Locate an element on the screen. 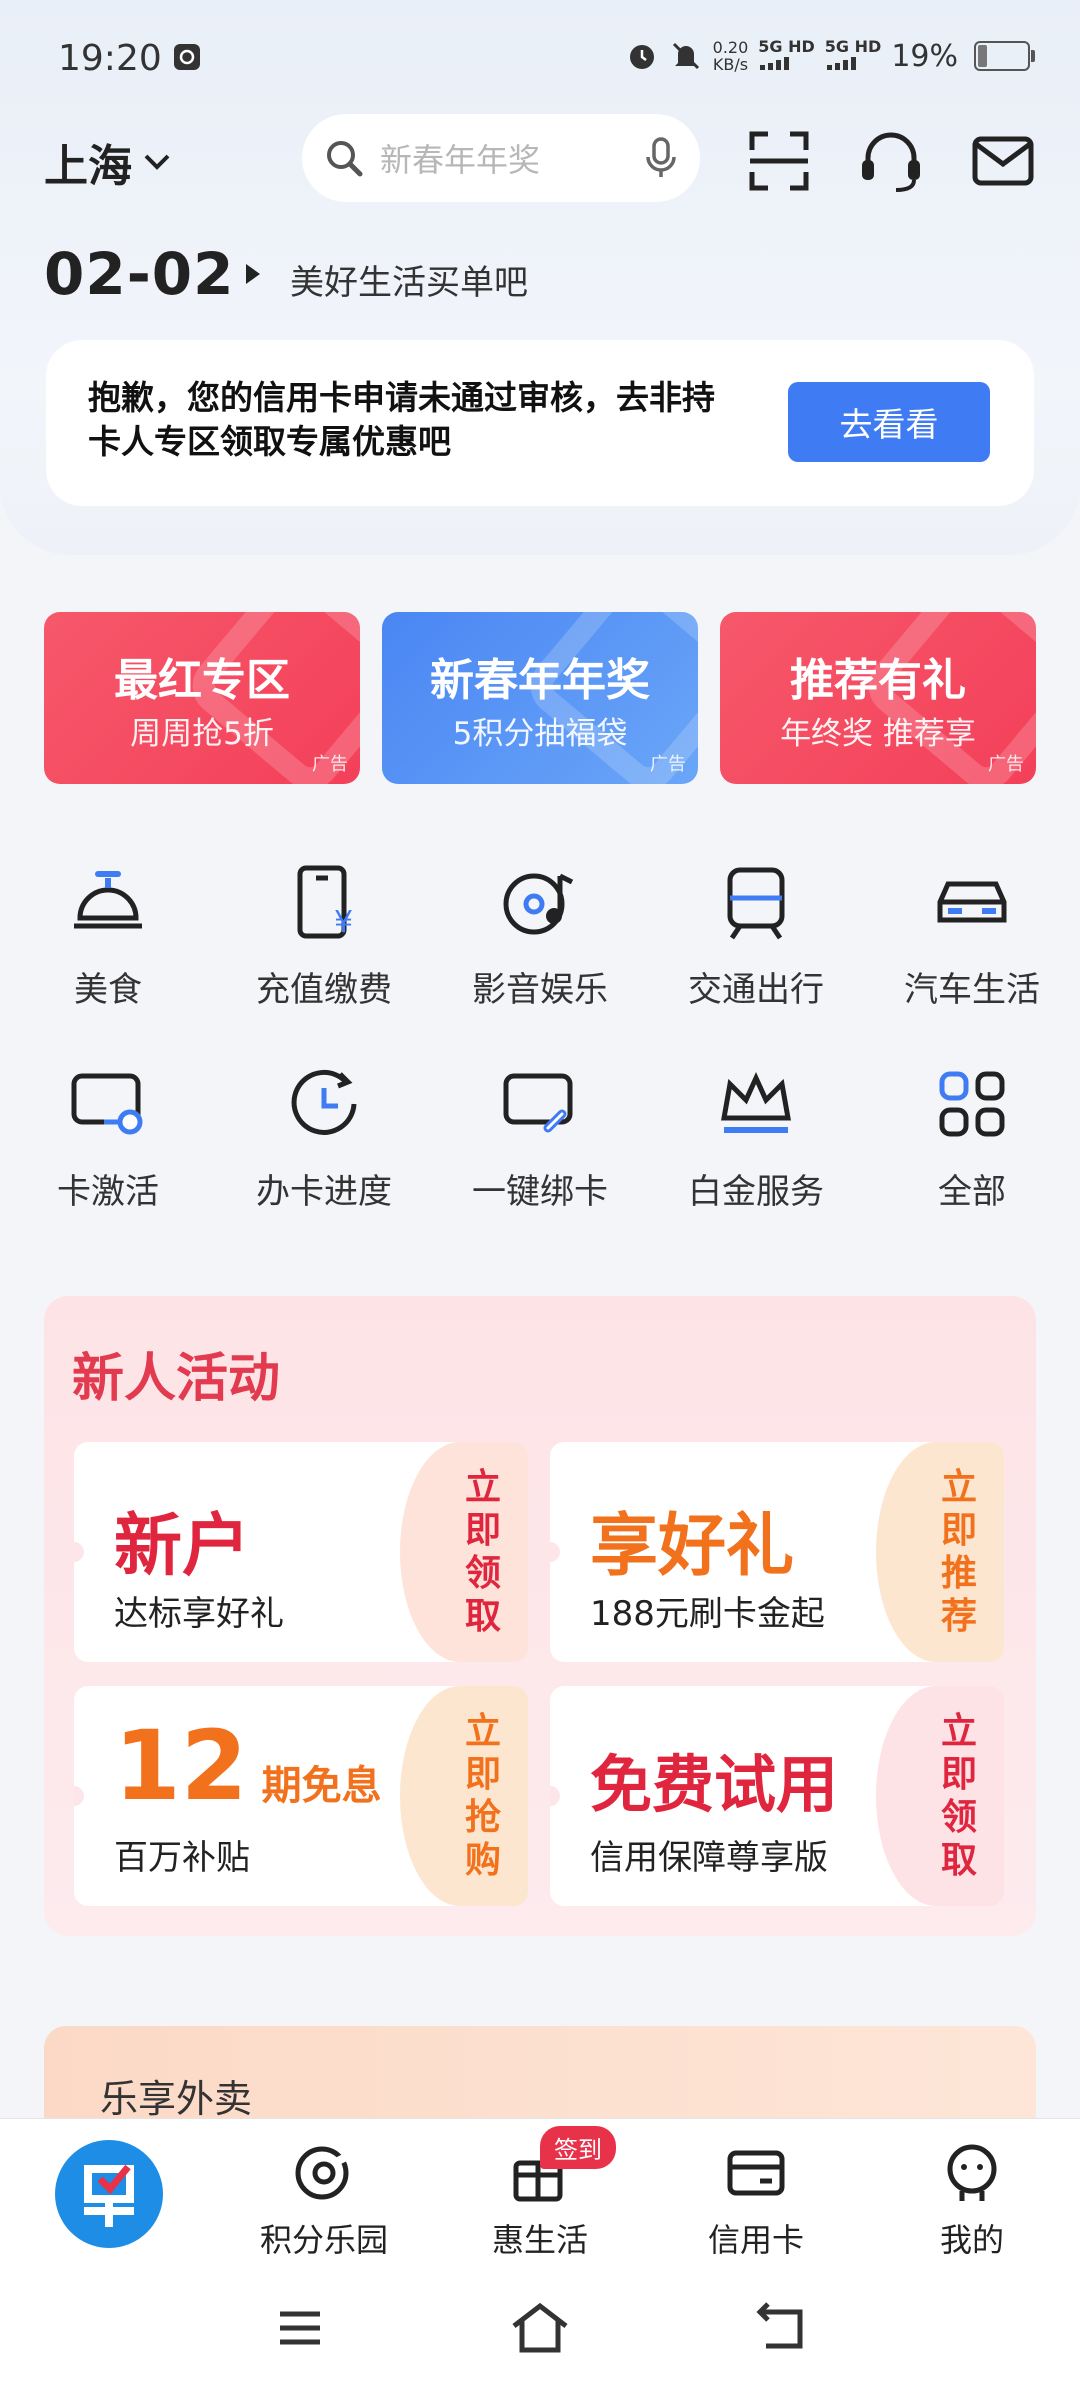 This screenshot has height=2388, width=1080. tab-home is located at coordinates (109, 2196).